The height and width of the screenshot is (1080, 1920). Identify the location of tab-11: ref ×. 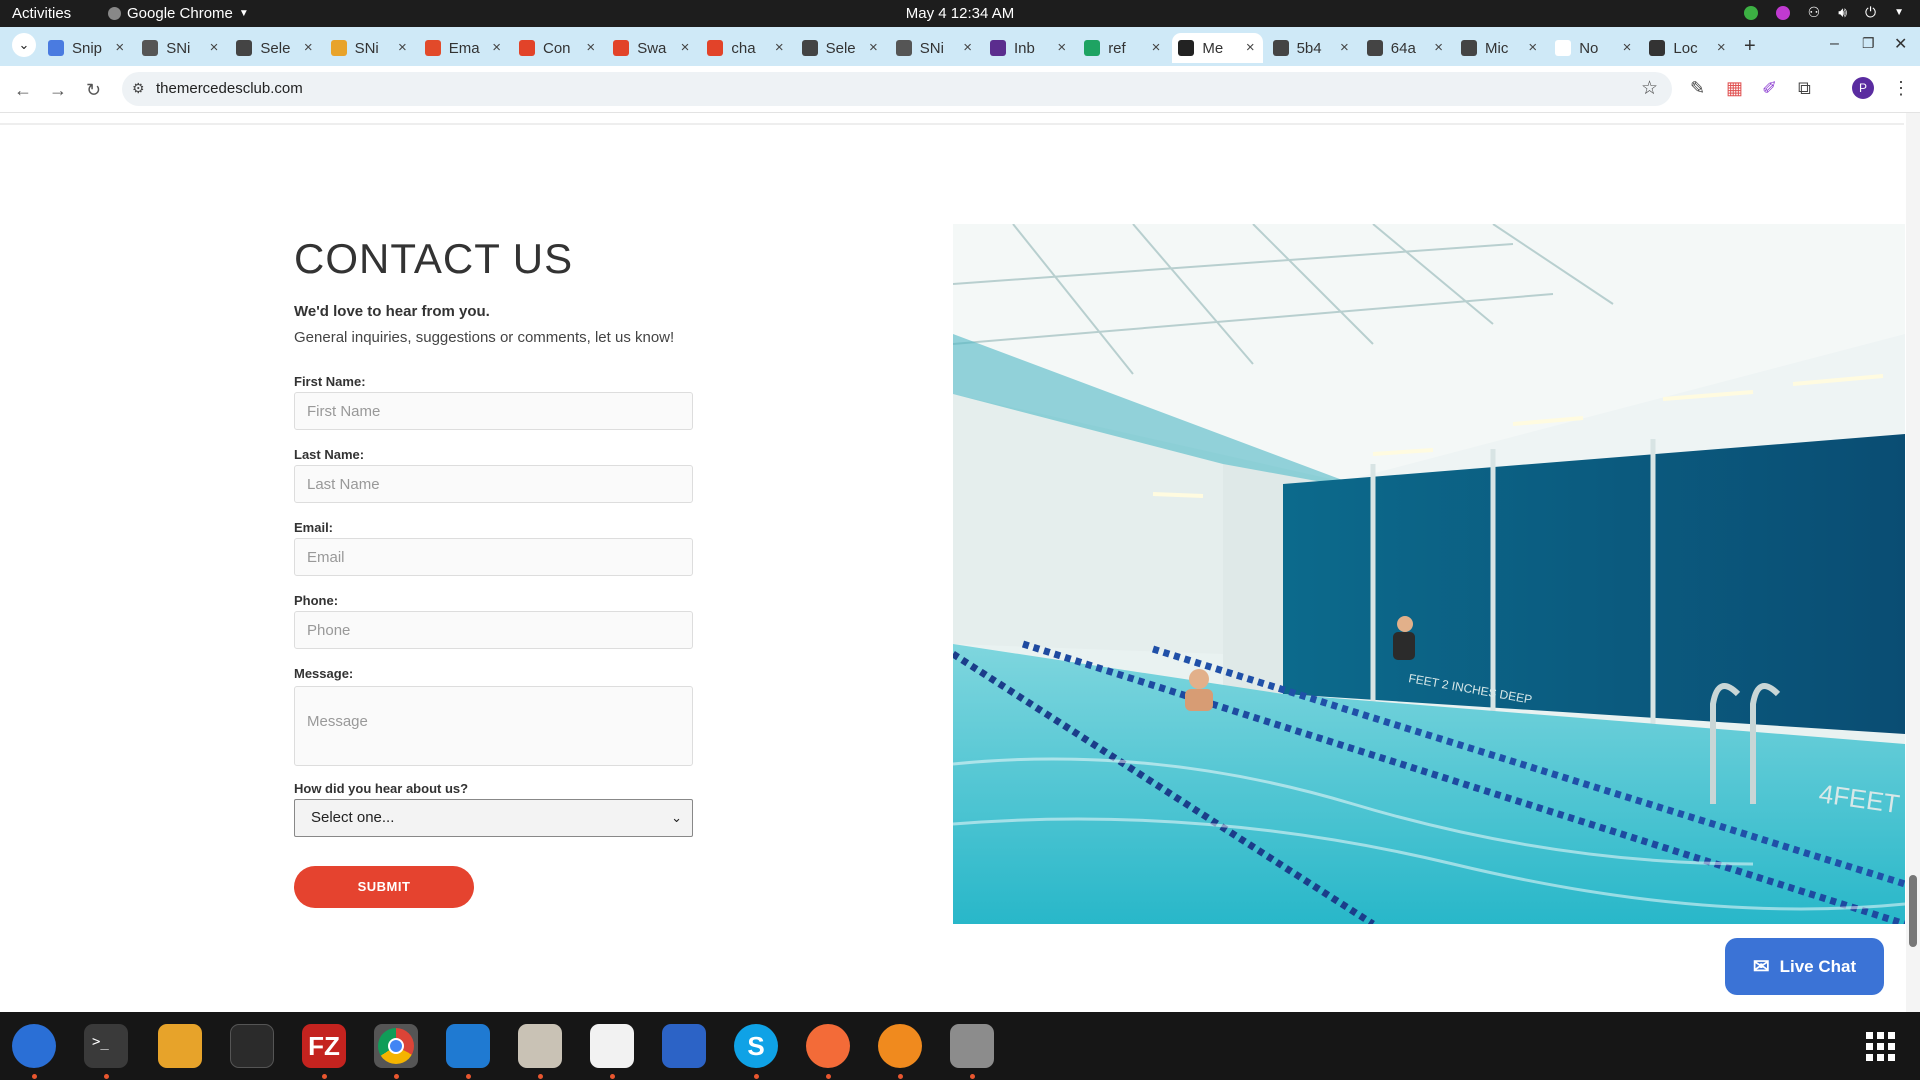
(1123, 48).